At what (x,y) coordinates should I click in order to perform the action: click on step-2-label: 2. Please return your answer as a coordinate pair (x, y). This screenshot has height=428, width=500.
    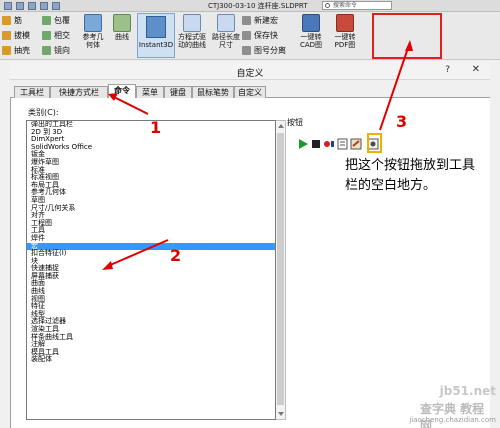
    Looking at the image, I should click on (176, 255).